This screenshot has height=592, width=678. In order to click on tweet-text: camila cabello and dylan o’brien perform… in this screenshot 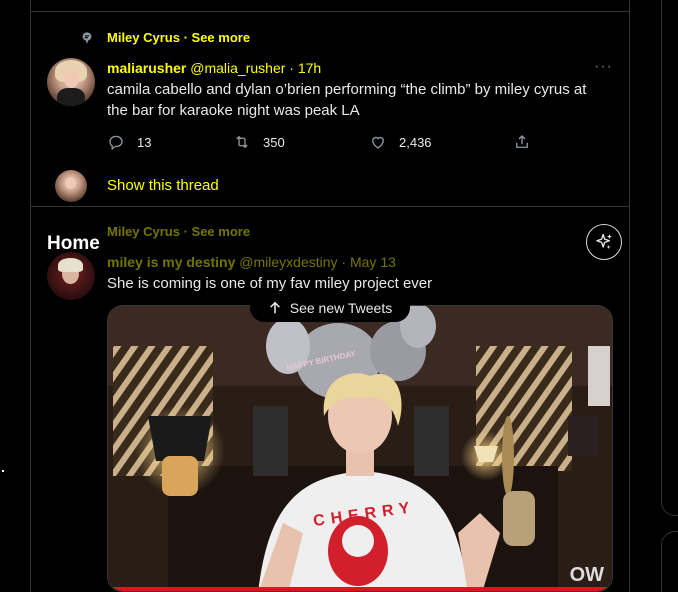, I will do `click(347, 100)`.